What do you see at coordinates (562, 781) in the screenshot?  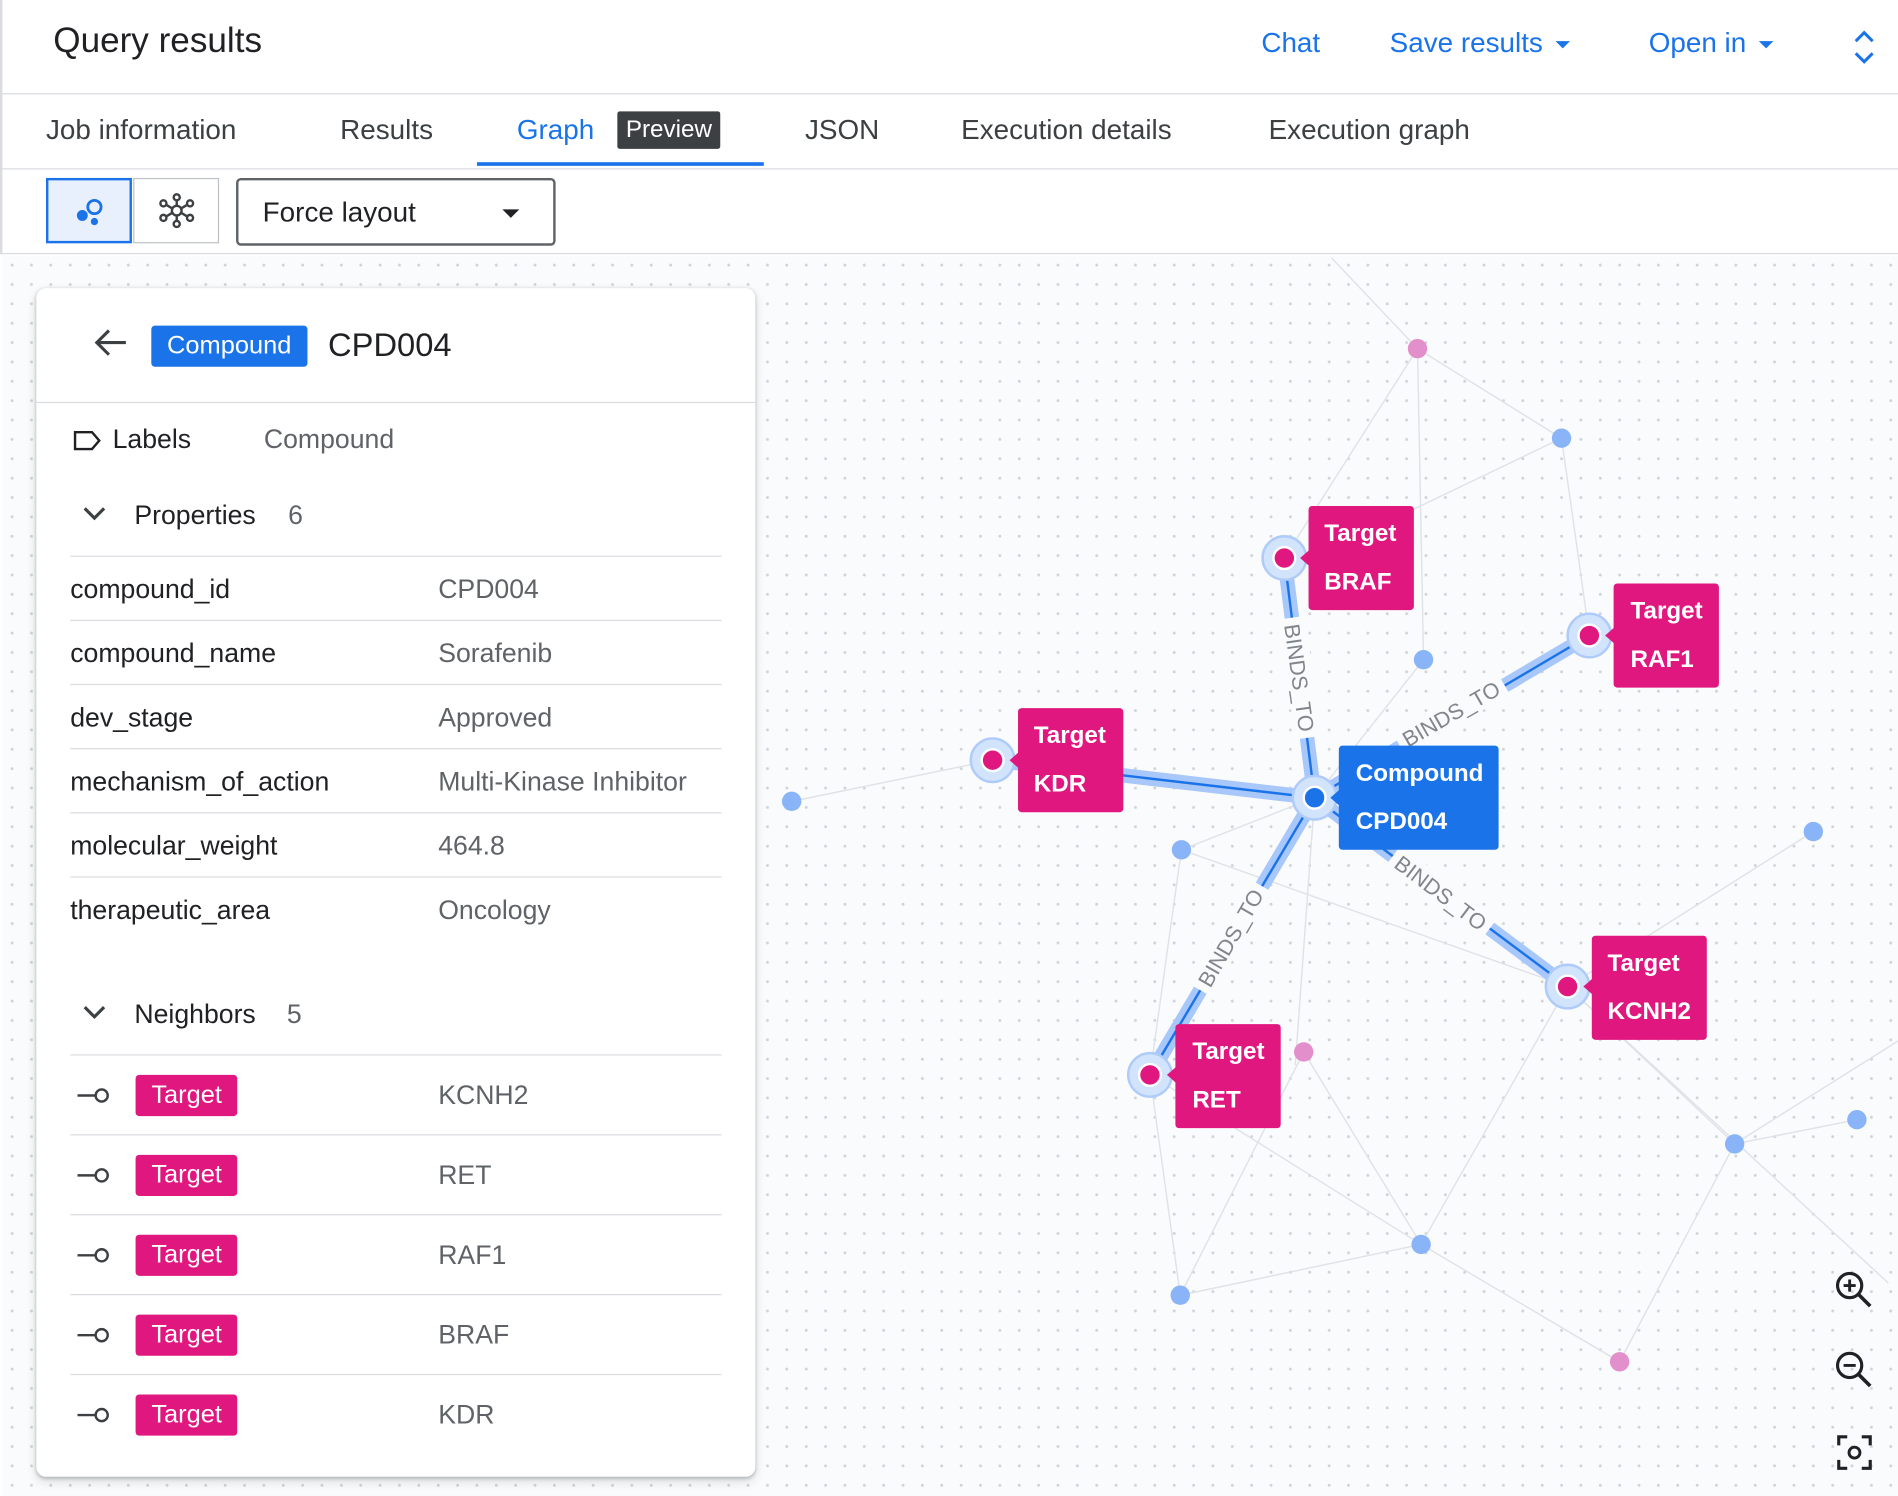 I see `property-value: Multi-Kinase Inhibitor` at bounding box center [562, 781].